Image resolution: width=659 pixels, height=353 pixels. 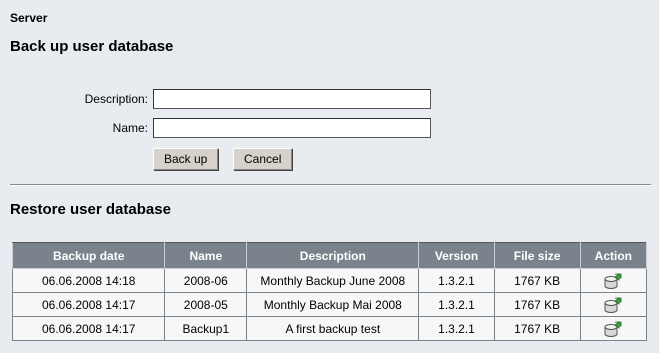 What do you see at coordinates (206, 328) in the screenshot?
I see `backup-name-cell: Backup1` at bounding box center [206, 328].